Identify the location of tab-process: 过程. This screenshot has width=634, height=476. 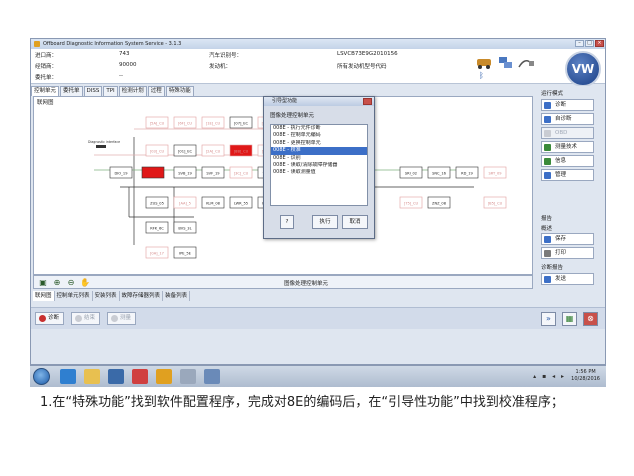
(156, 91).